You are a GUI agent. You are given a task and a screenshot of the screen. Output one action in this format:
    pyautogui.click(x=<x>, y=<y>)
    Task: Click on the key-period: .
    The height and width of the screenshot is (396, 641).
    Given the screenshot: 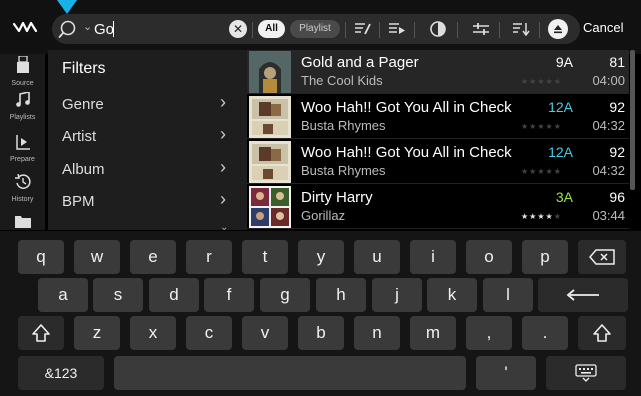 What is the action you would take?
    pyautogui.click(x=545, y=333)
    